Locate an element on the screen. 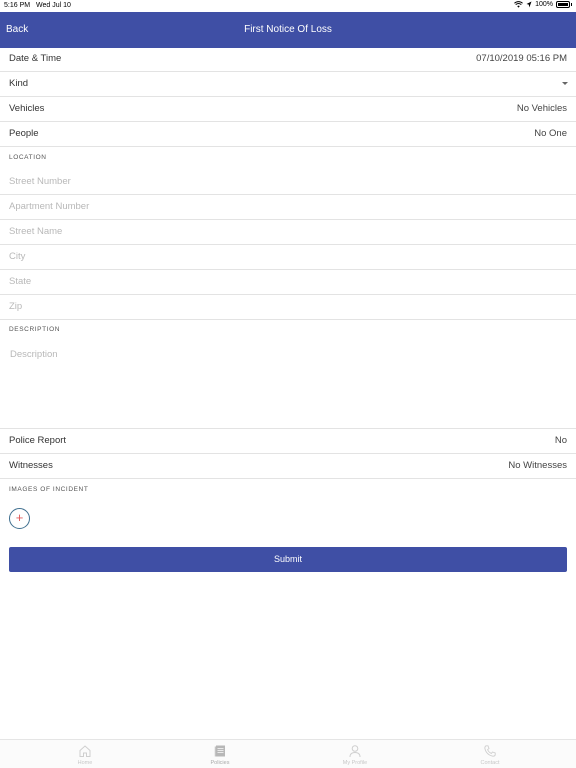 This screenshot has width=576, height=768. street-name-placeholder: Street Name is located at coordinates (36, 231).